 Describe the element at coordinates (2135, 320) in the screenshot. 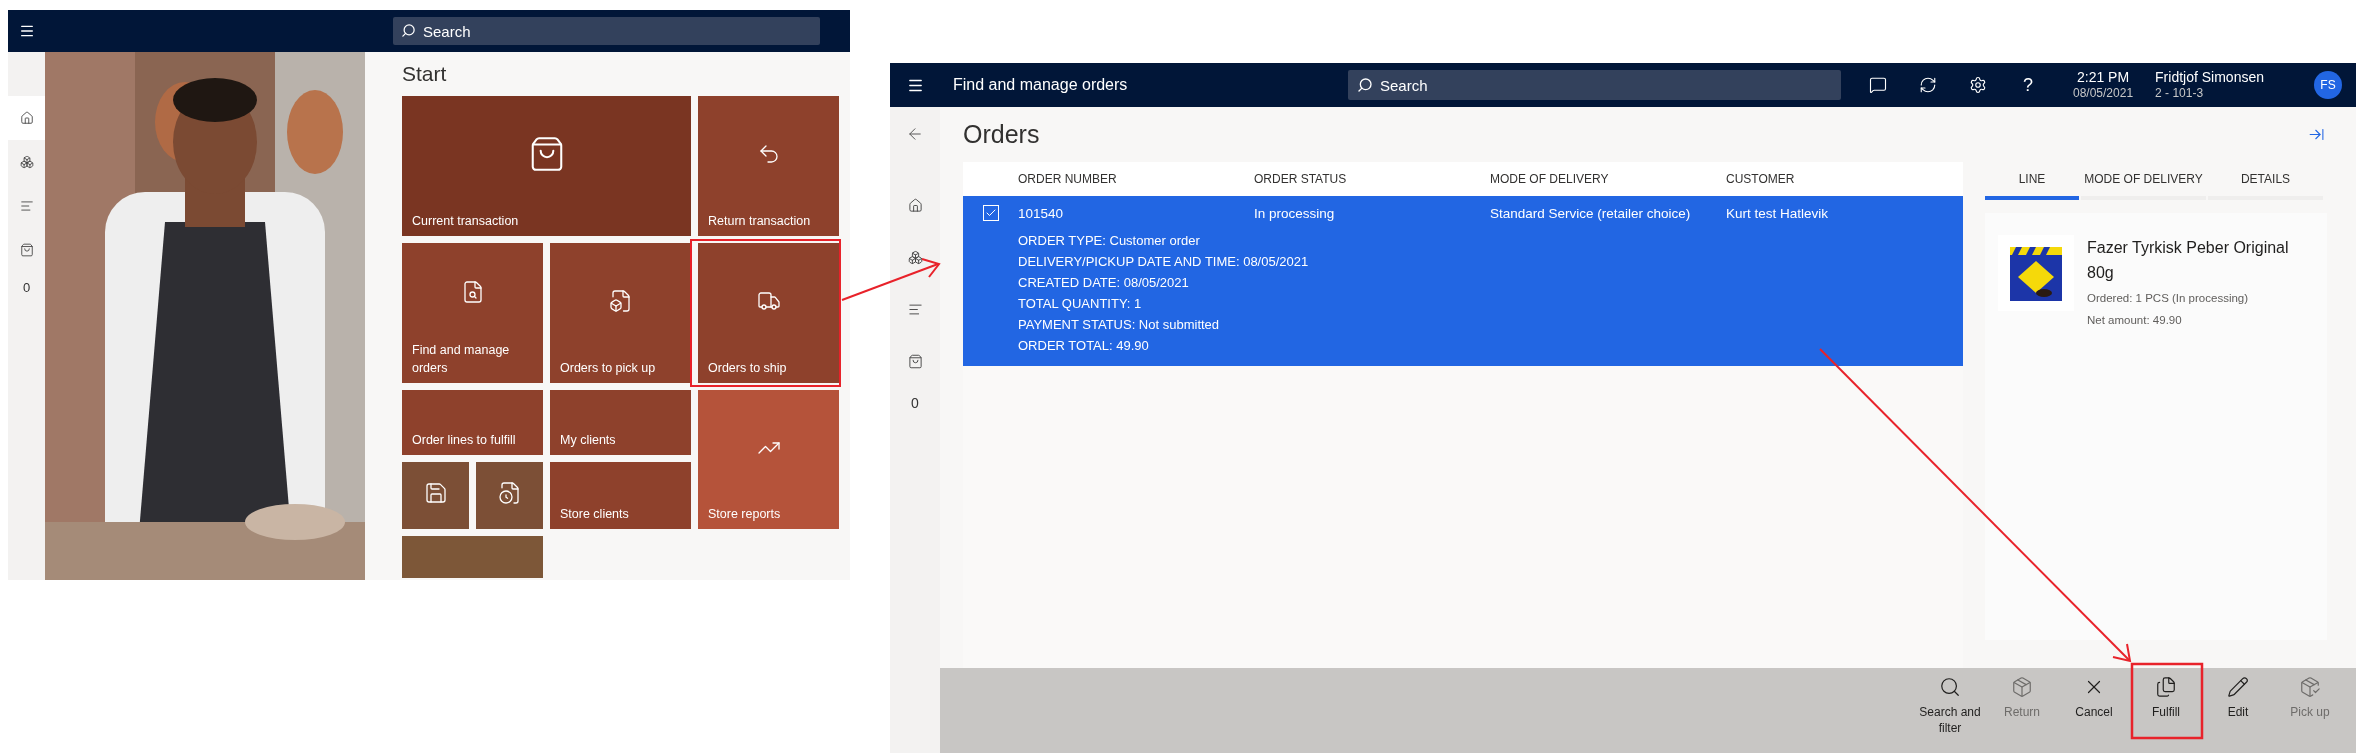

I see `net-amount: Net amount: 49.90` at that location.